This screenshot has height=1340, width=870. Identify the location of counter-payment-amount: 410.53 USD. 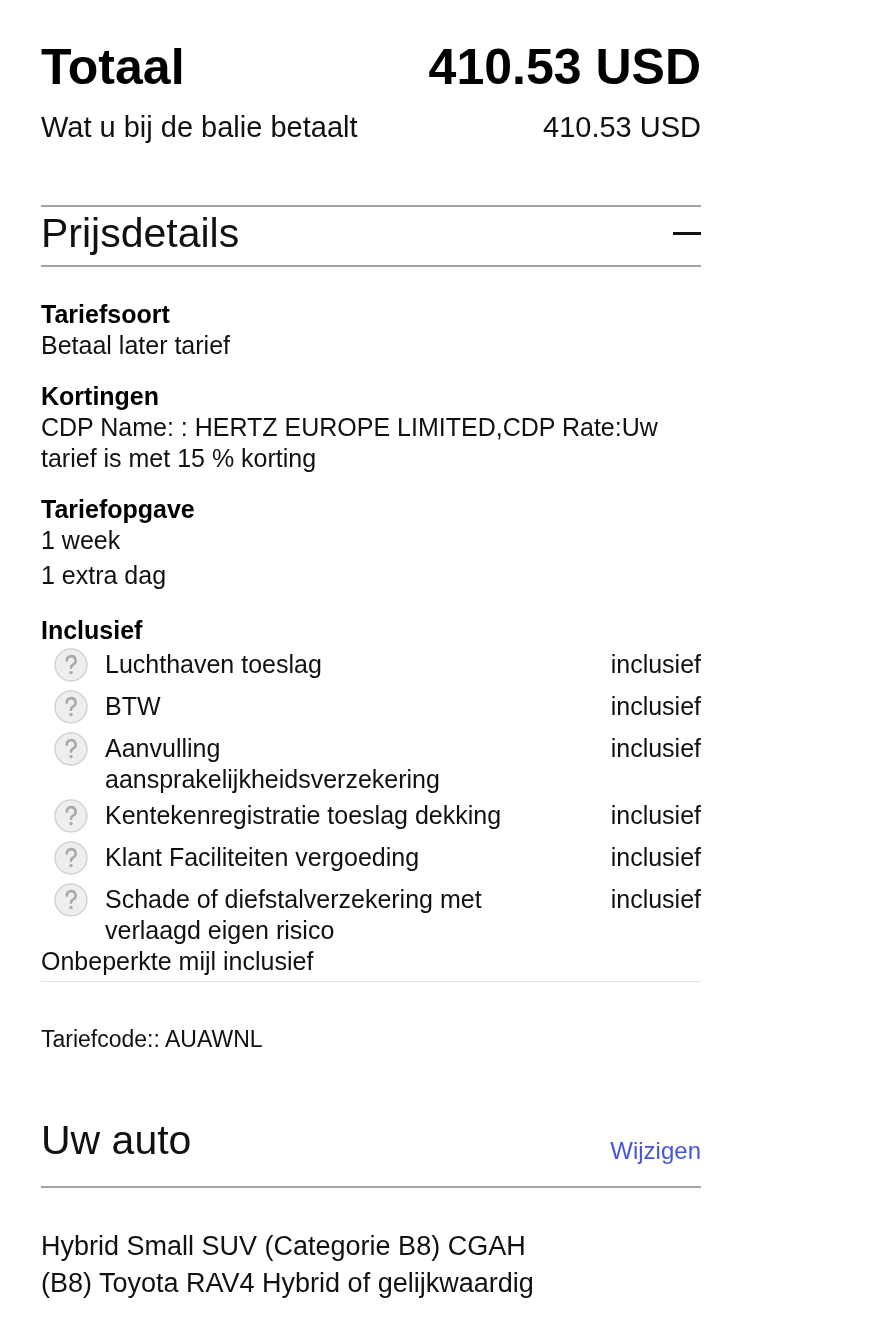
(622, 127).